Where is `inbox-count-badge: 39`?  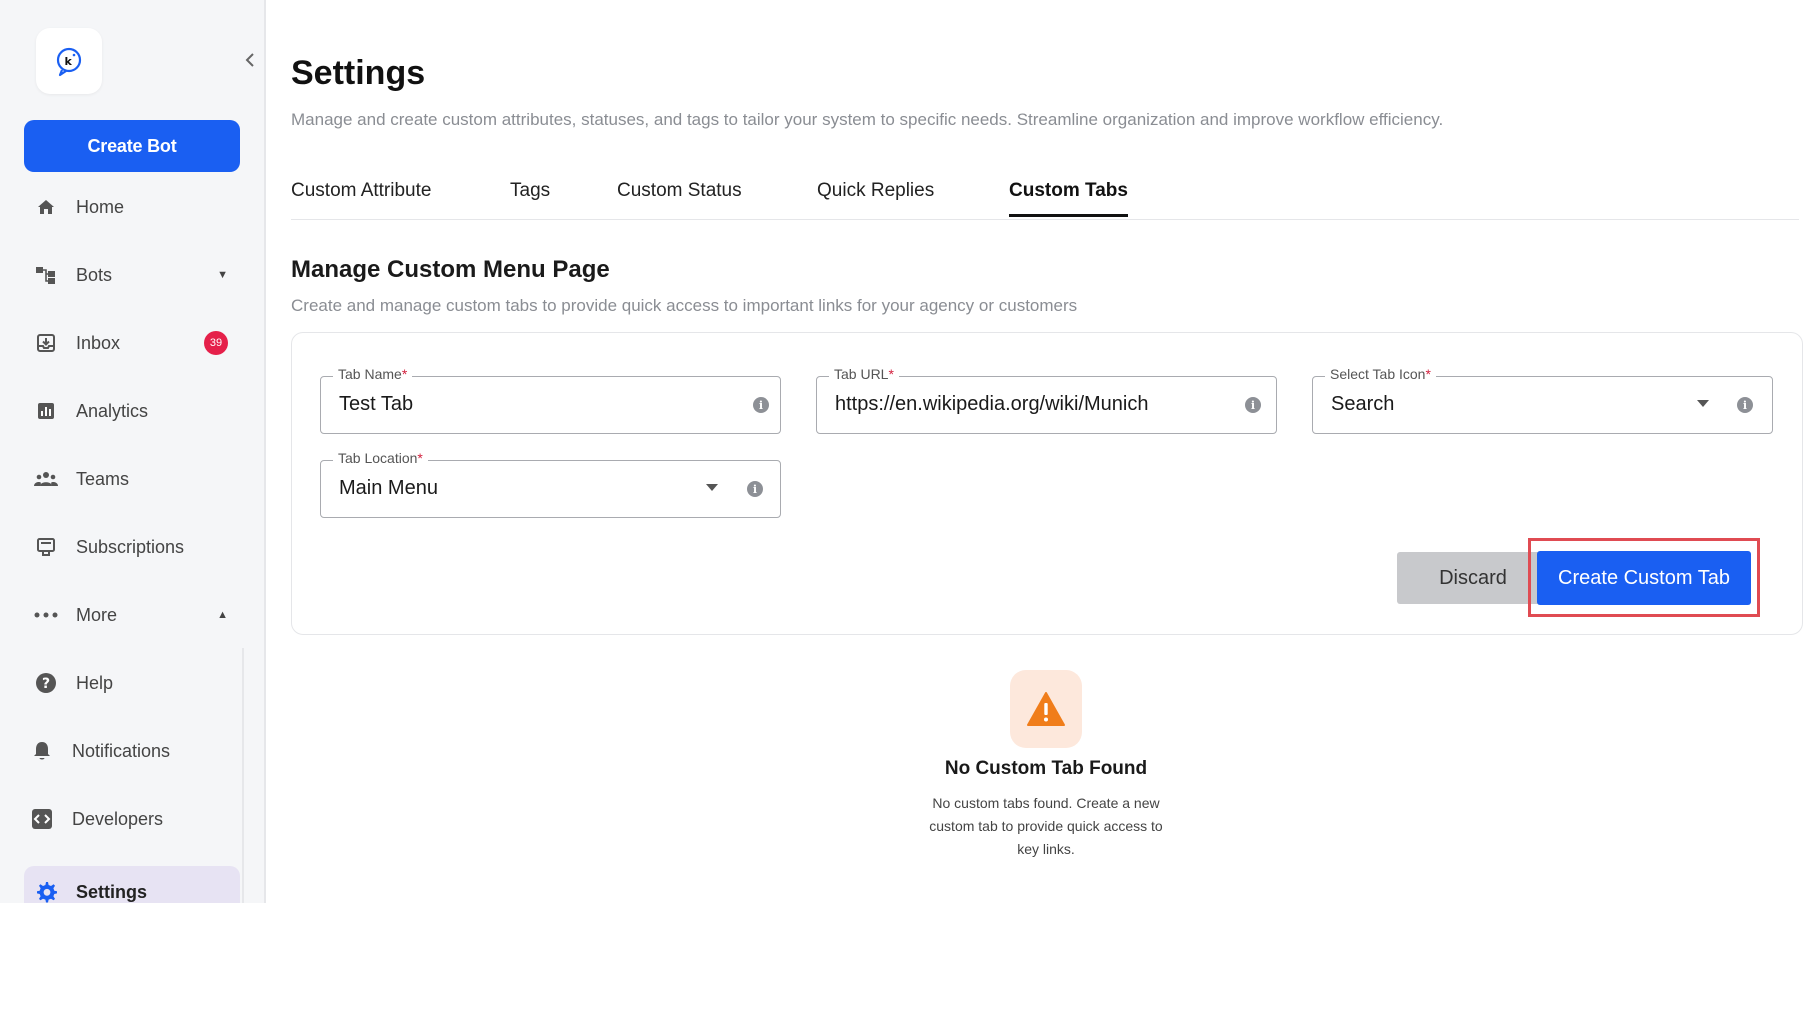
inbox-count-badge: 39 is located at coordinates (216, 343).